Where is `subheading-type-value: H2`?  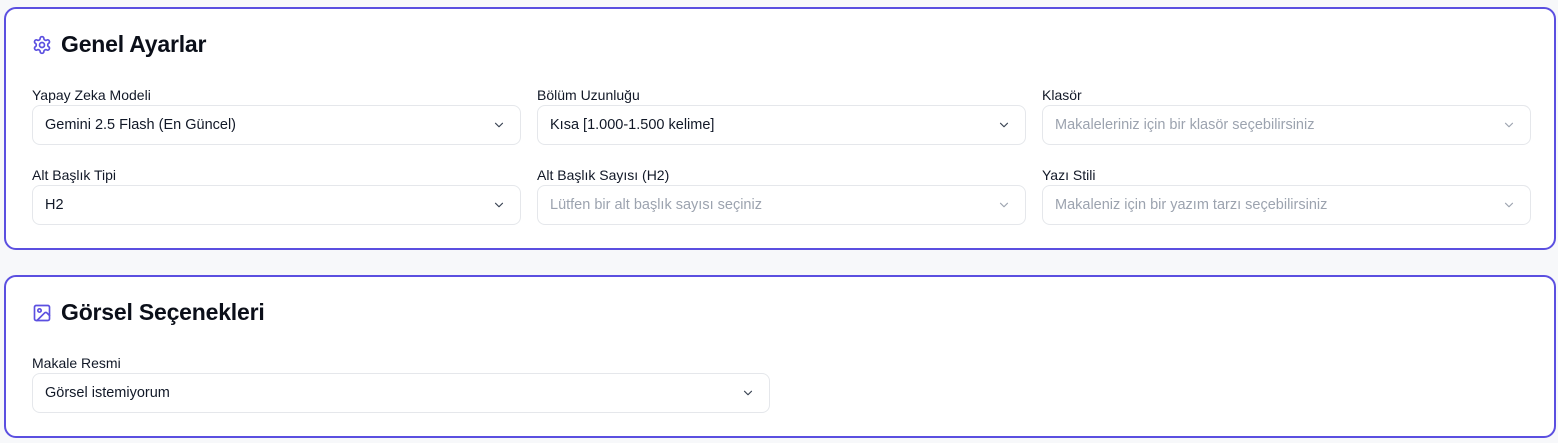 subheading-type-value: H2 is located at coordinates (54, 205).